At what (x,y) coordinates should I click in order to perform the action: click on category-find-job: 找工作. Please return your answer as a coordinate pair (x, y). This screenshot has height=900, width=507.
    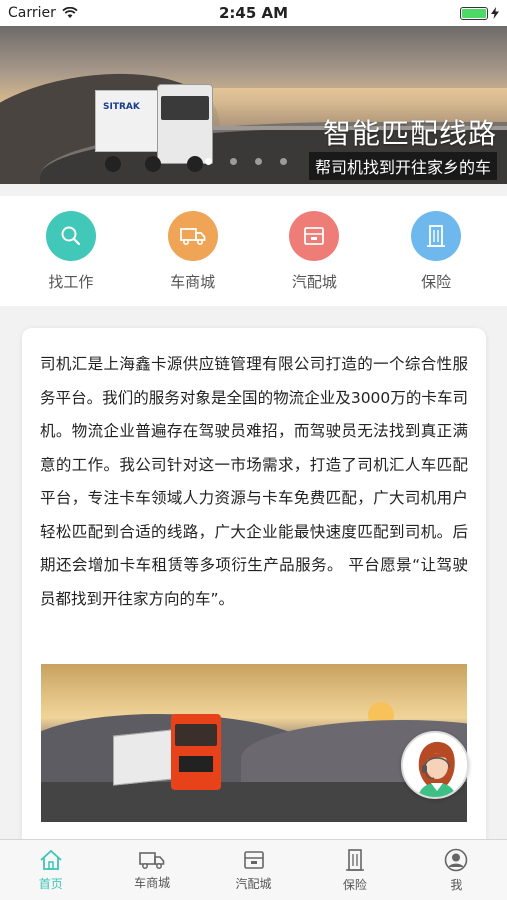
    Looking at the image, I should click on (71, 251).